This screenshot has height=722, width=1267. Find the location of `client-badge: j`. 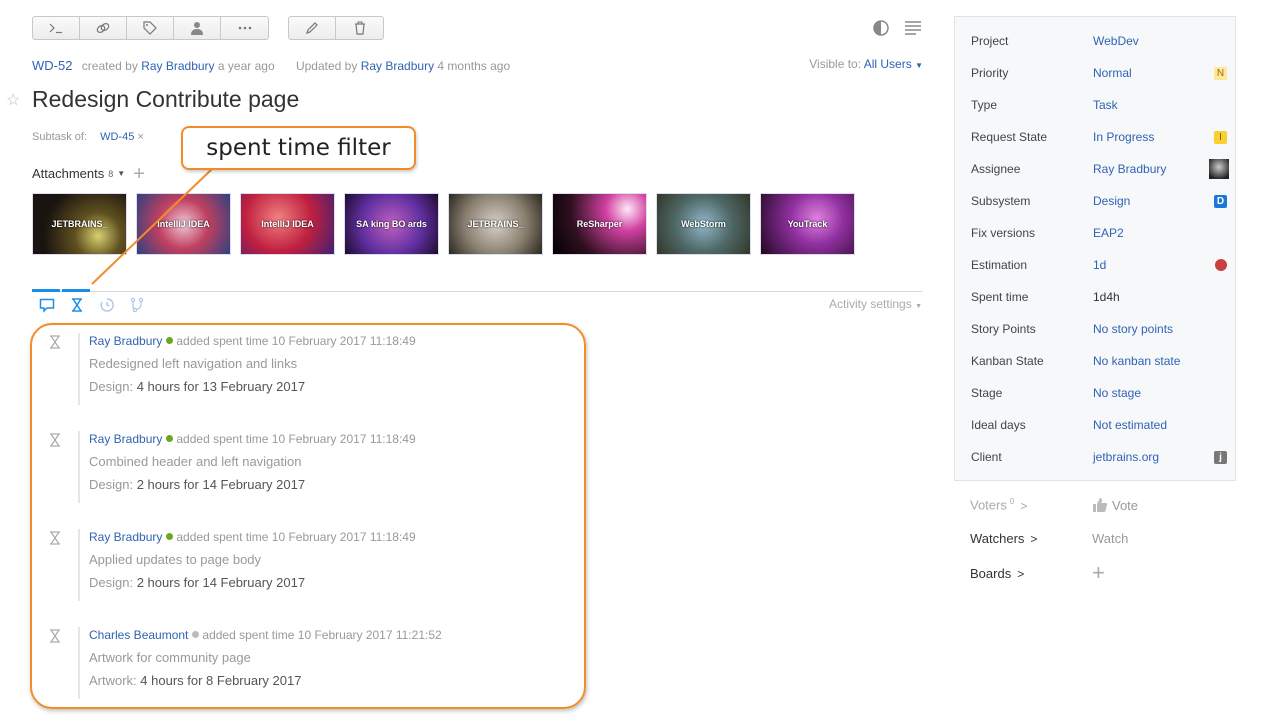

client-badge: j is located at coordinates (1220, 457).